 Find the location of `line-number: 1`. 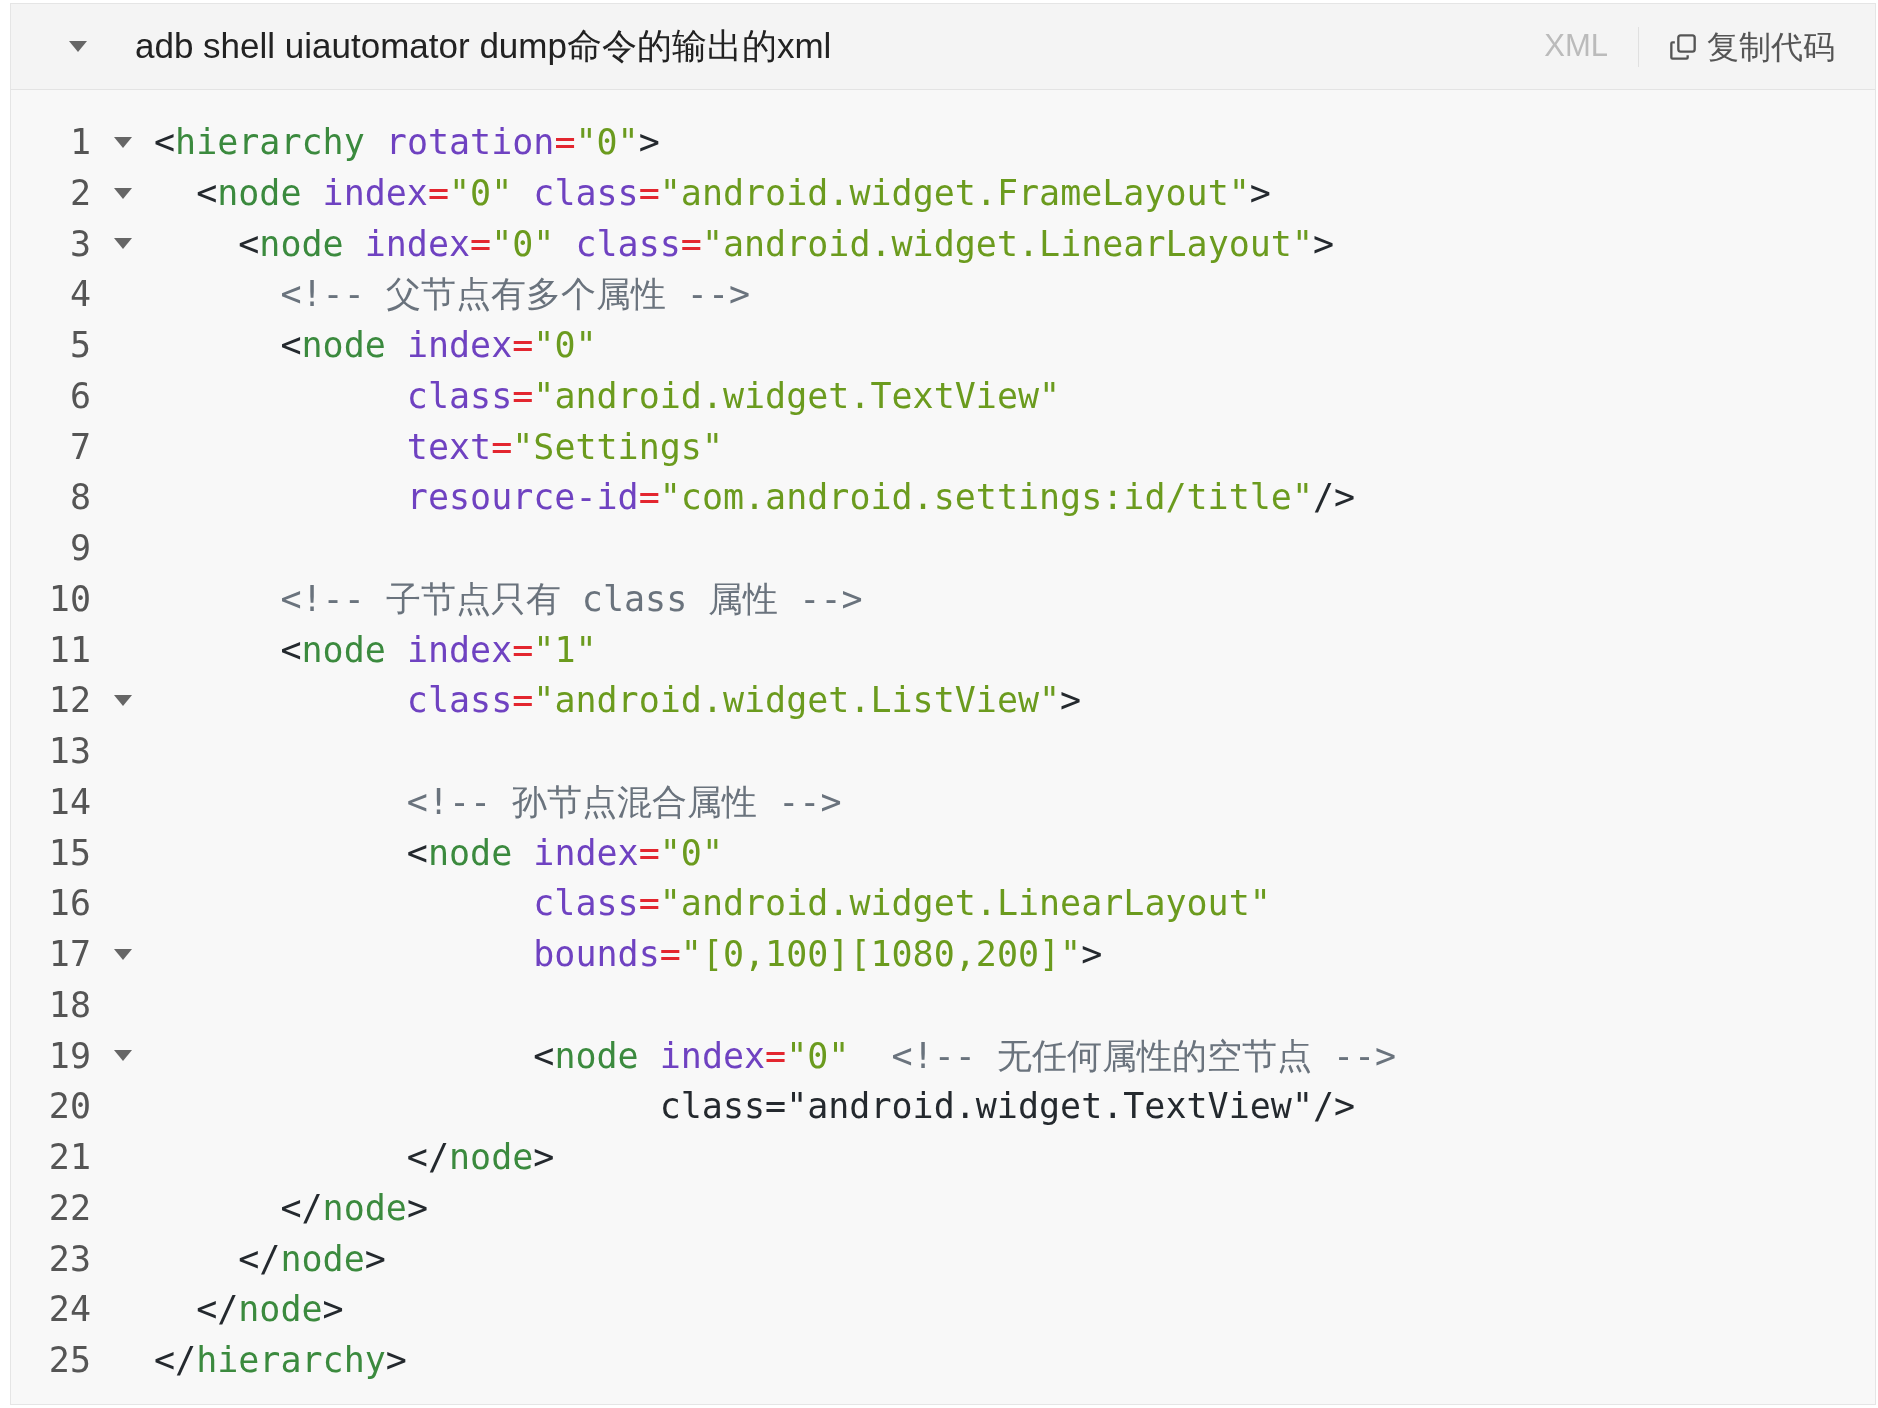

line-number: 1 is located at coordinates (79, 142).